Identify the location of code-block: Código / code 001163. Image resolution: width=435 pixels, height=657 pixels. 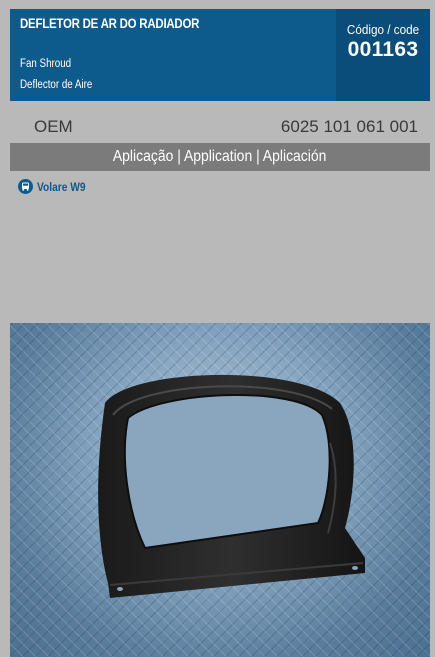
(383, 55).